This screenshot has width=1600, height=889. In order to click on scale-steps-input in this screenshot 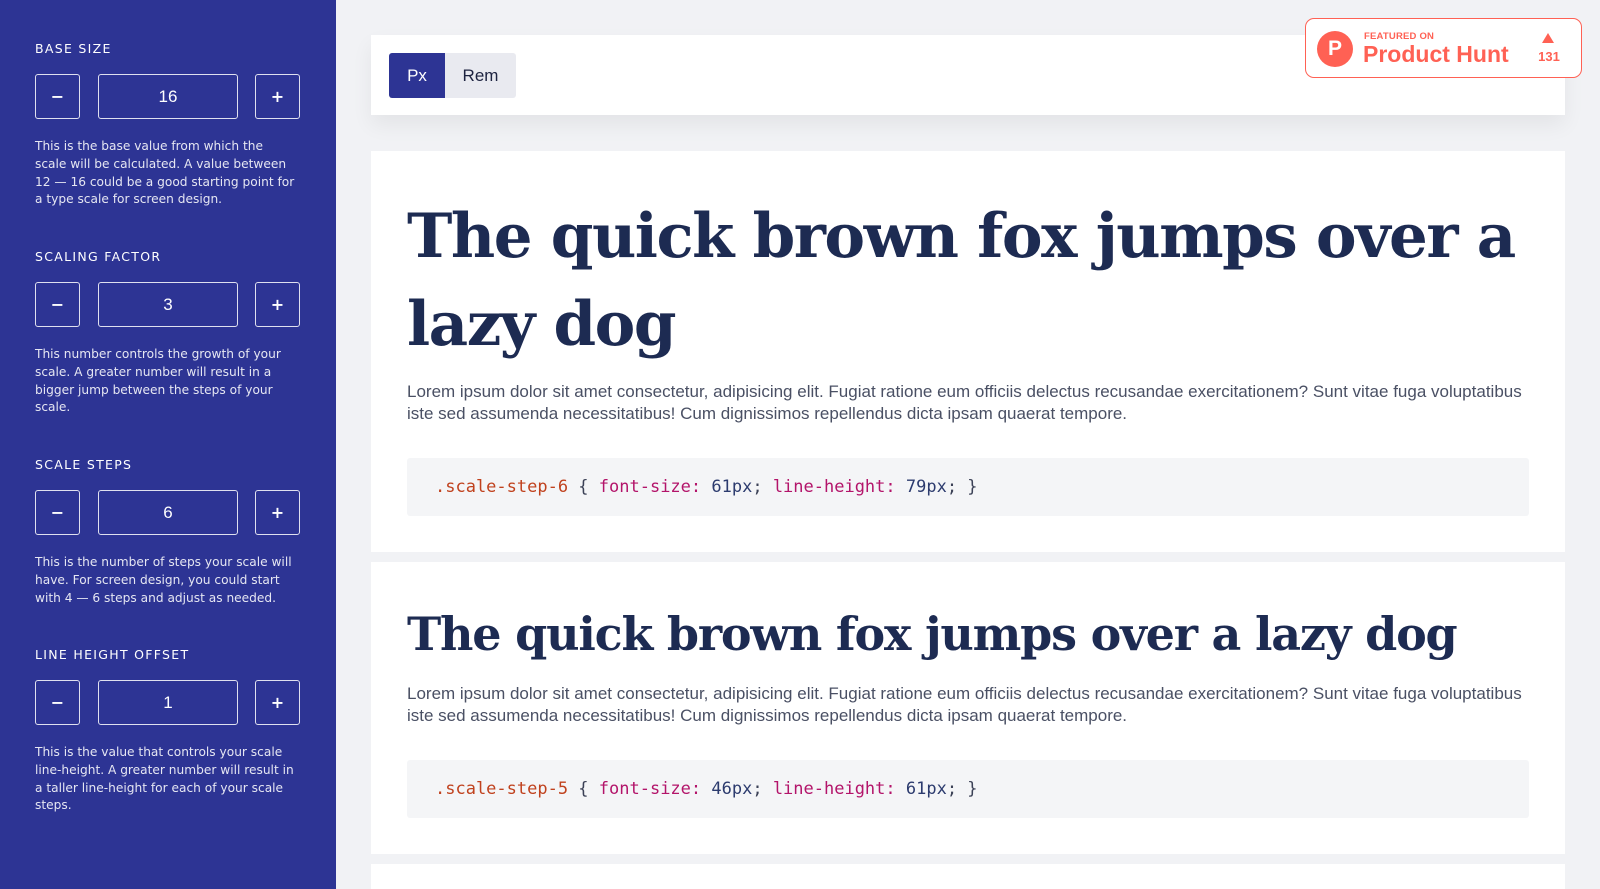, I will do `click(168, 512)`.